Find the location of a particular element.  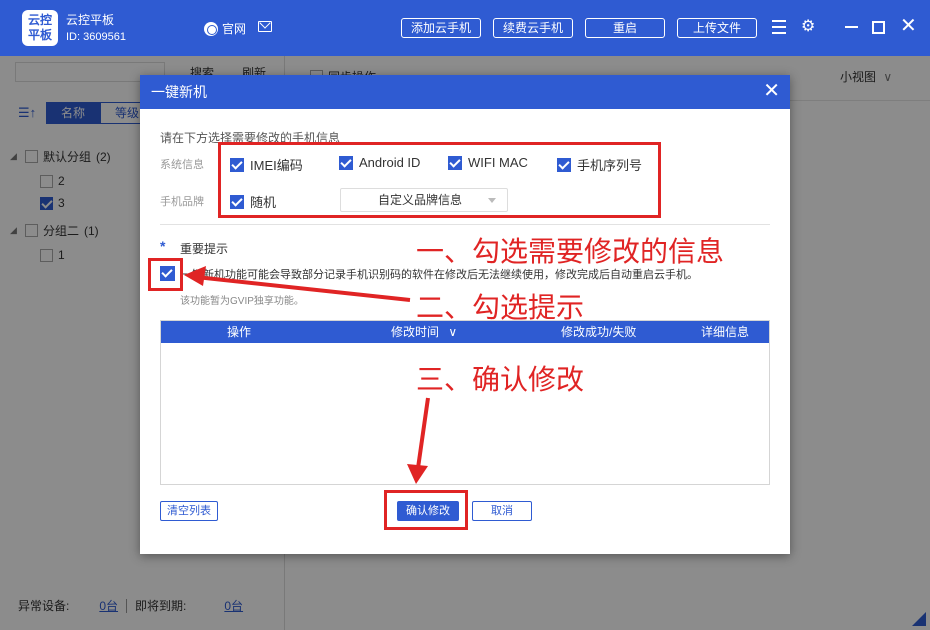

arrow-to-notice is located at coordinates (303, 288).